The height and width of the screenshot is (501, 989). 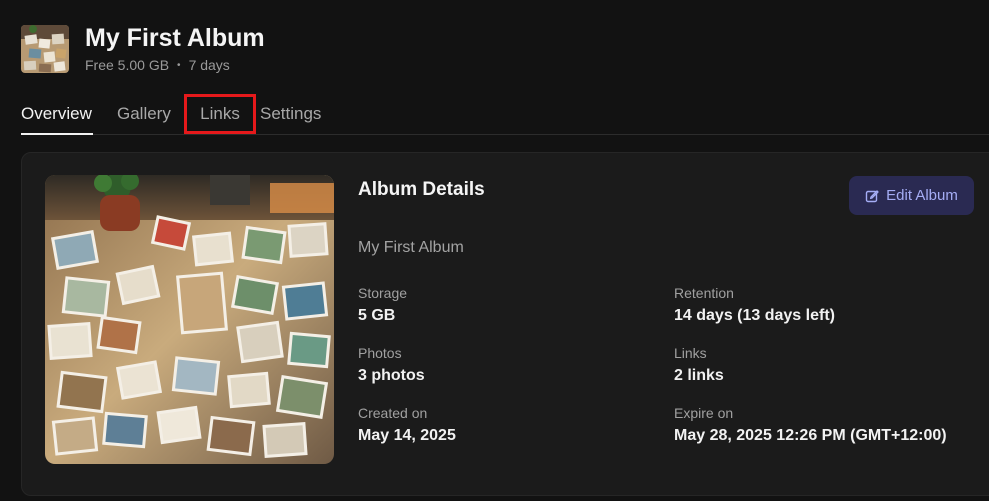 What do you see at coordinates (382, 305) in the screenshot?
I see `field-storage: Storage 5 GB` at bounding box center [382, 305].